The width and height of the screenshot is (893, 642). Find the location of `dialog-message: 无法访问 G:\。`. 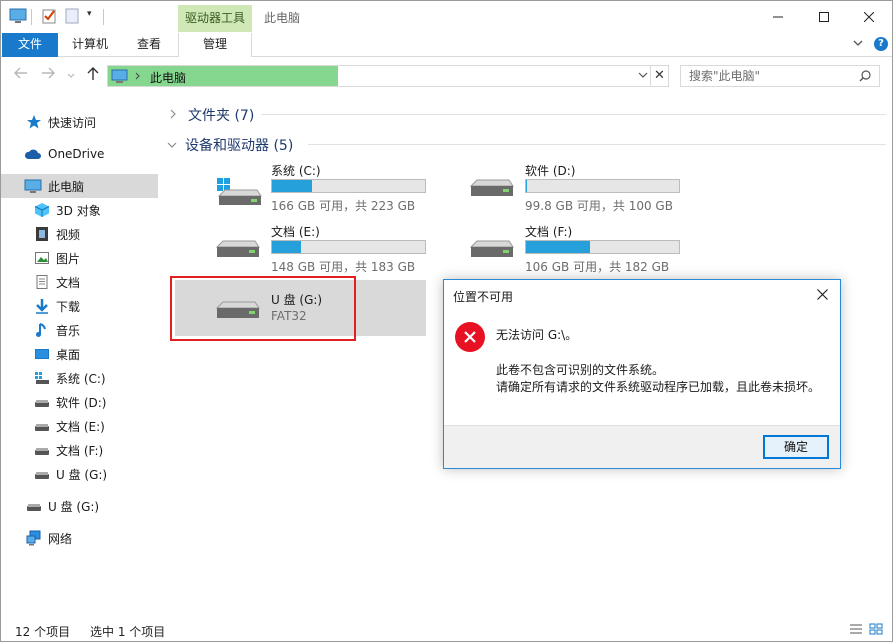

dialog-message: 无法访问 G:\。 is located at coordinates (537, 335).